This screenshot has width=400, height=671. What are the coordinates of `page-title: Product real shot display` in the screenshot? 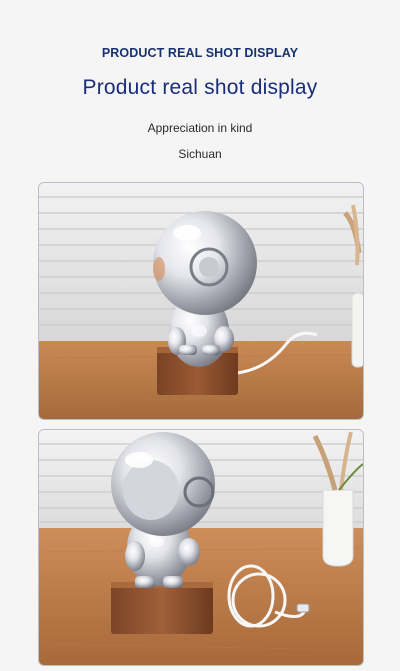 It's located at (200, 87).